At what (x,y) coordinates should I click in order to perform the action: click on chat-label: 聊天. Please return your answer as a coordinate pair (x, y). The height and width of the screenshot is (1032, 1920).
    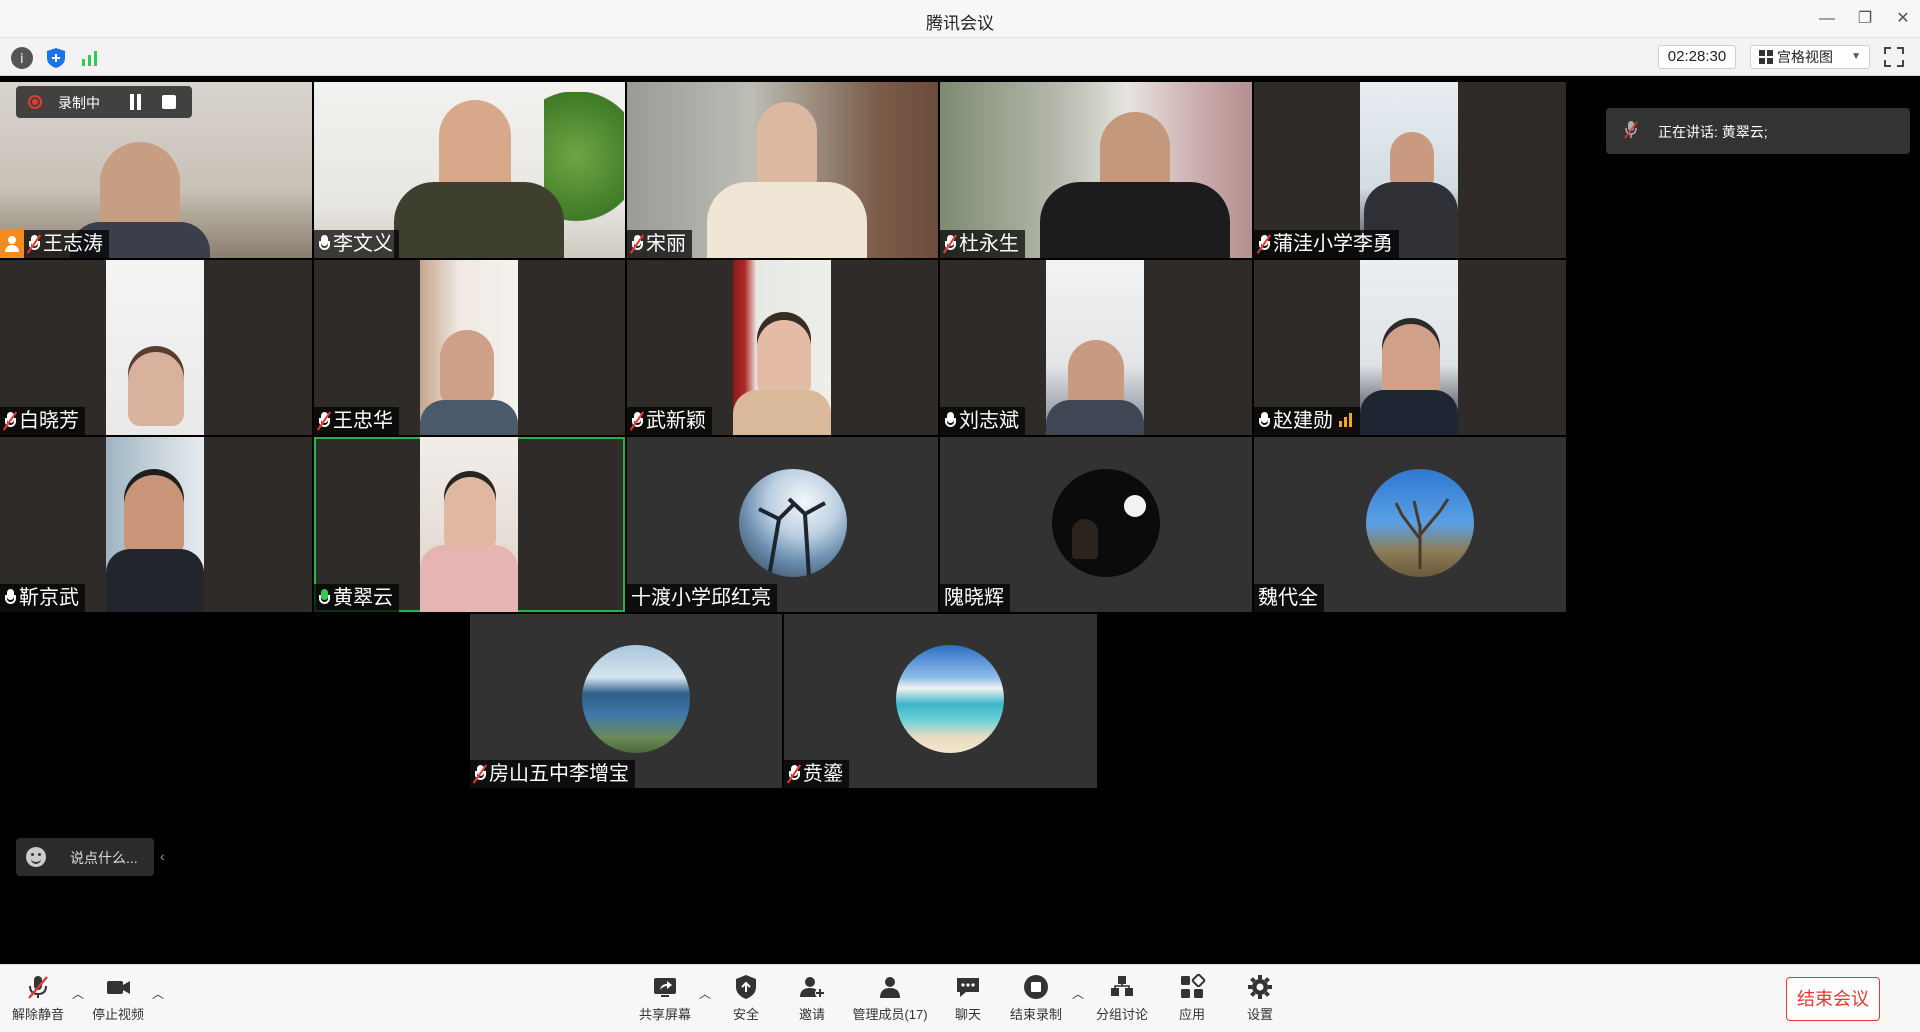
    Looking at the image, I should click on (967, 1014).